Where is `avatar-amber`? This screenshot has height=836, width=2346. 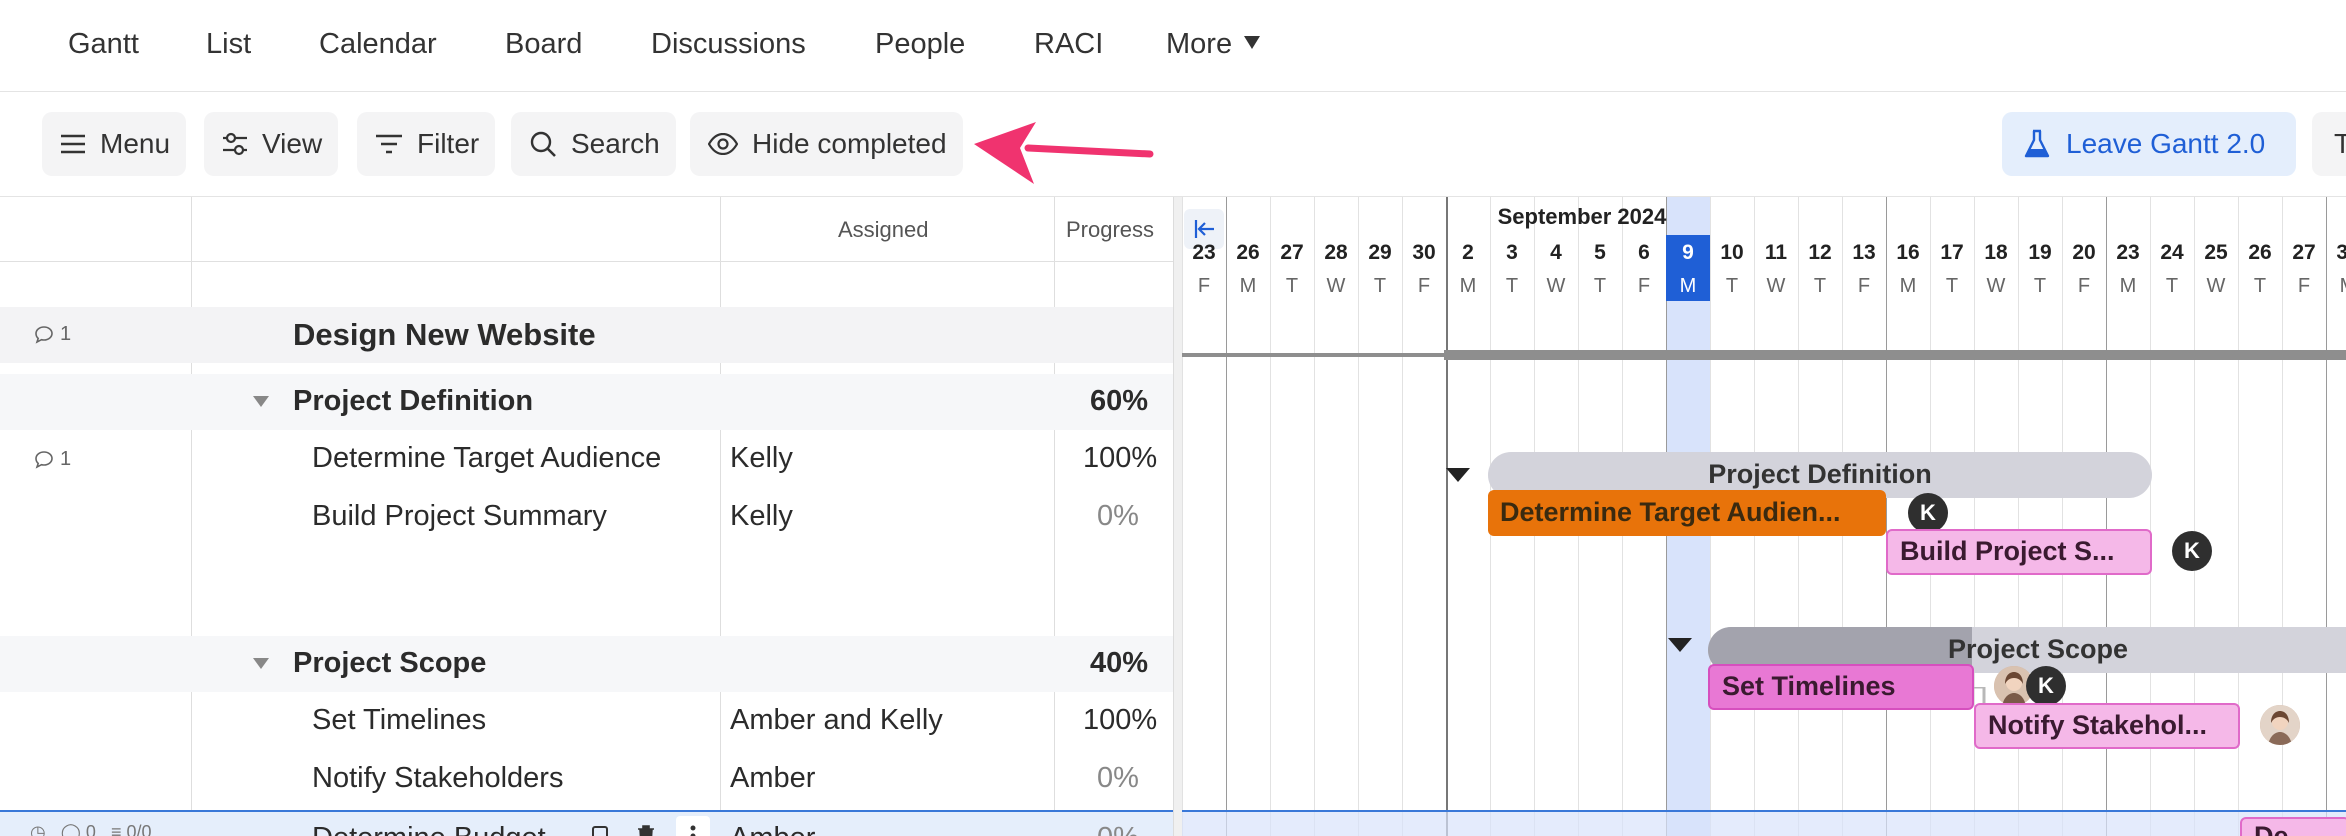 avatar-amber is located at coordinates (2280, 725).